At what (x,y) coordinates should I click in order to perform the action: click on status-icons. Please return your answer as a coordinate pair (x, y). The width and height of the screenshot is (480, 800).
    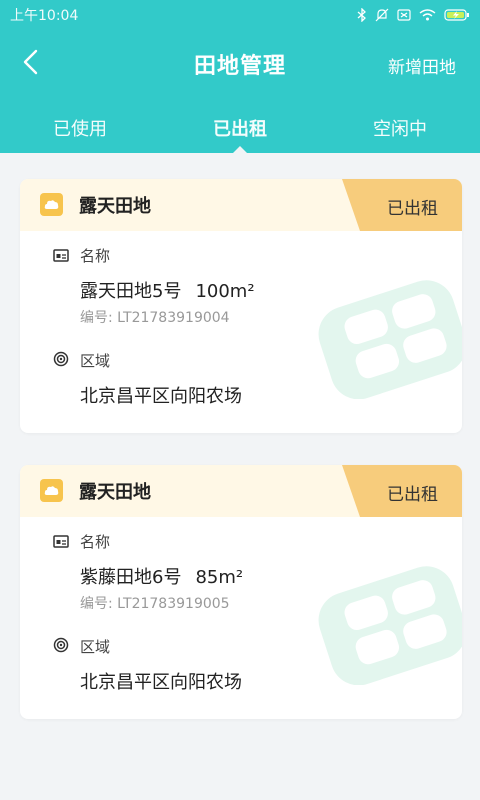
    Looking at the image, I should click on (413, 15).